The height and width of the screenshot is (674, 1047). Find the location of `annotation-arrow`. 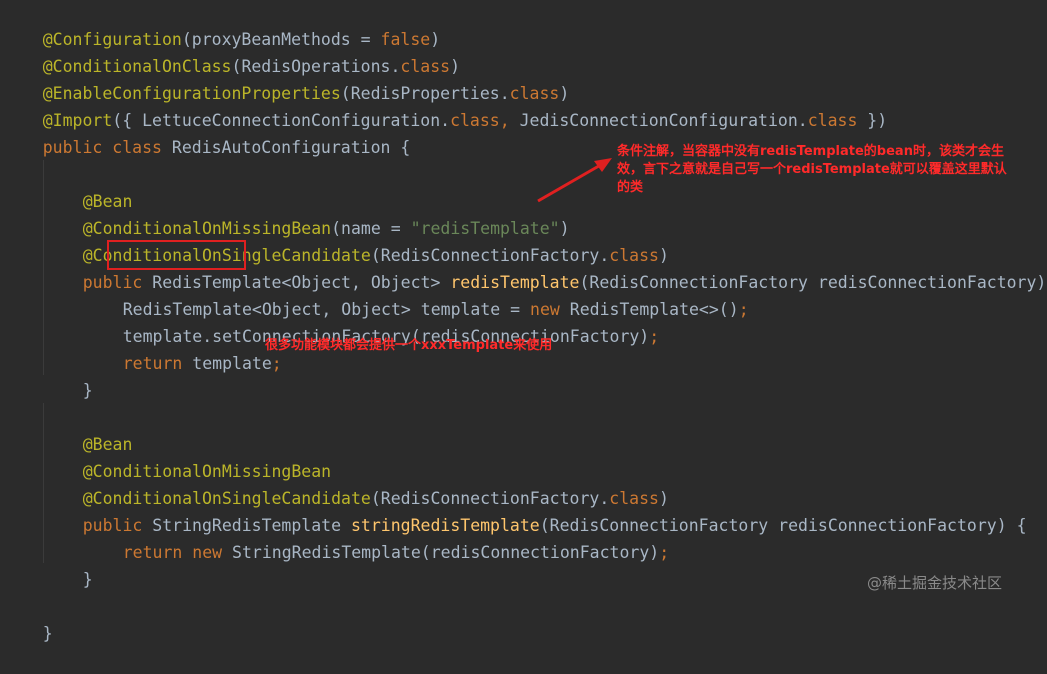

annotation-arrow is located at coordinates (574, 180).